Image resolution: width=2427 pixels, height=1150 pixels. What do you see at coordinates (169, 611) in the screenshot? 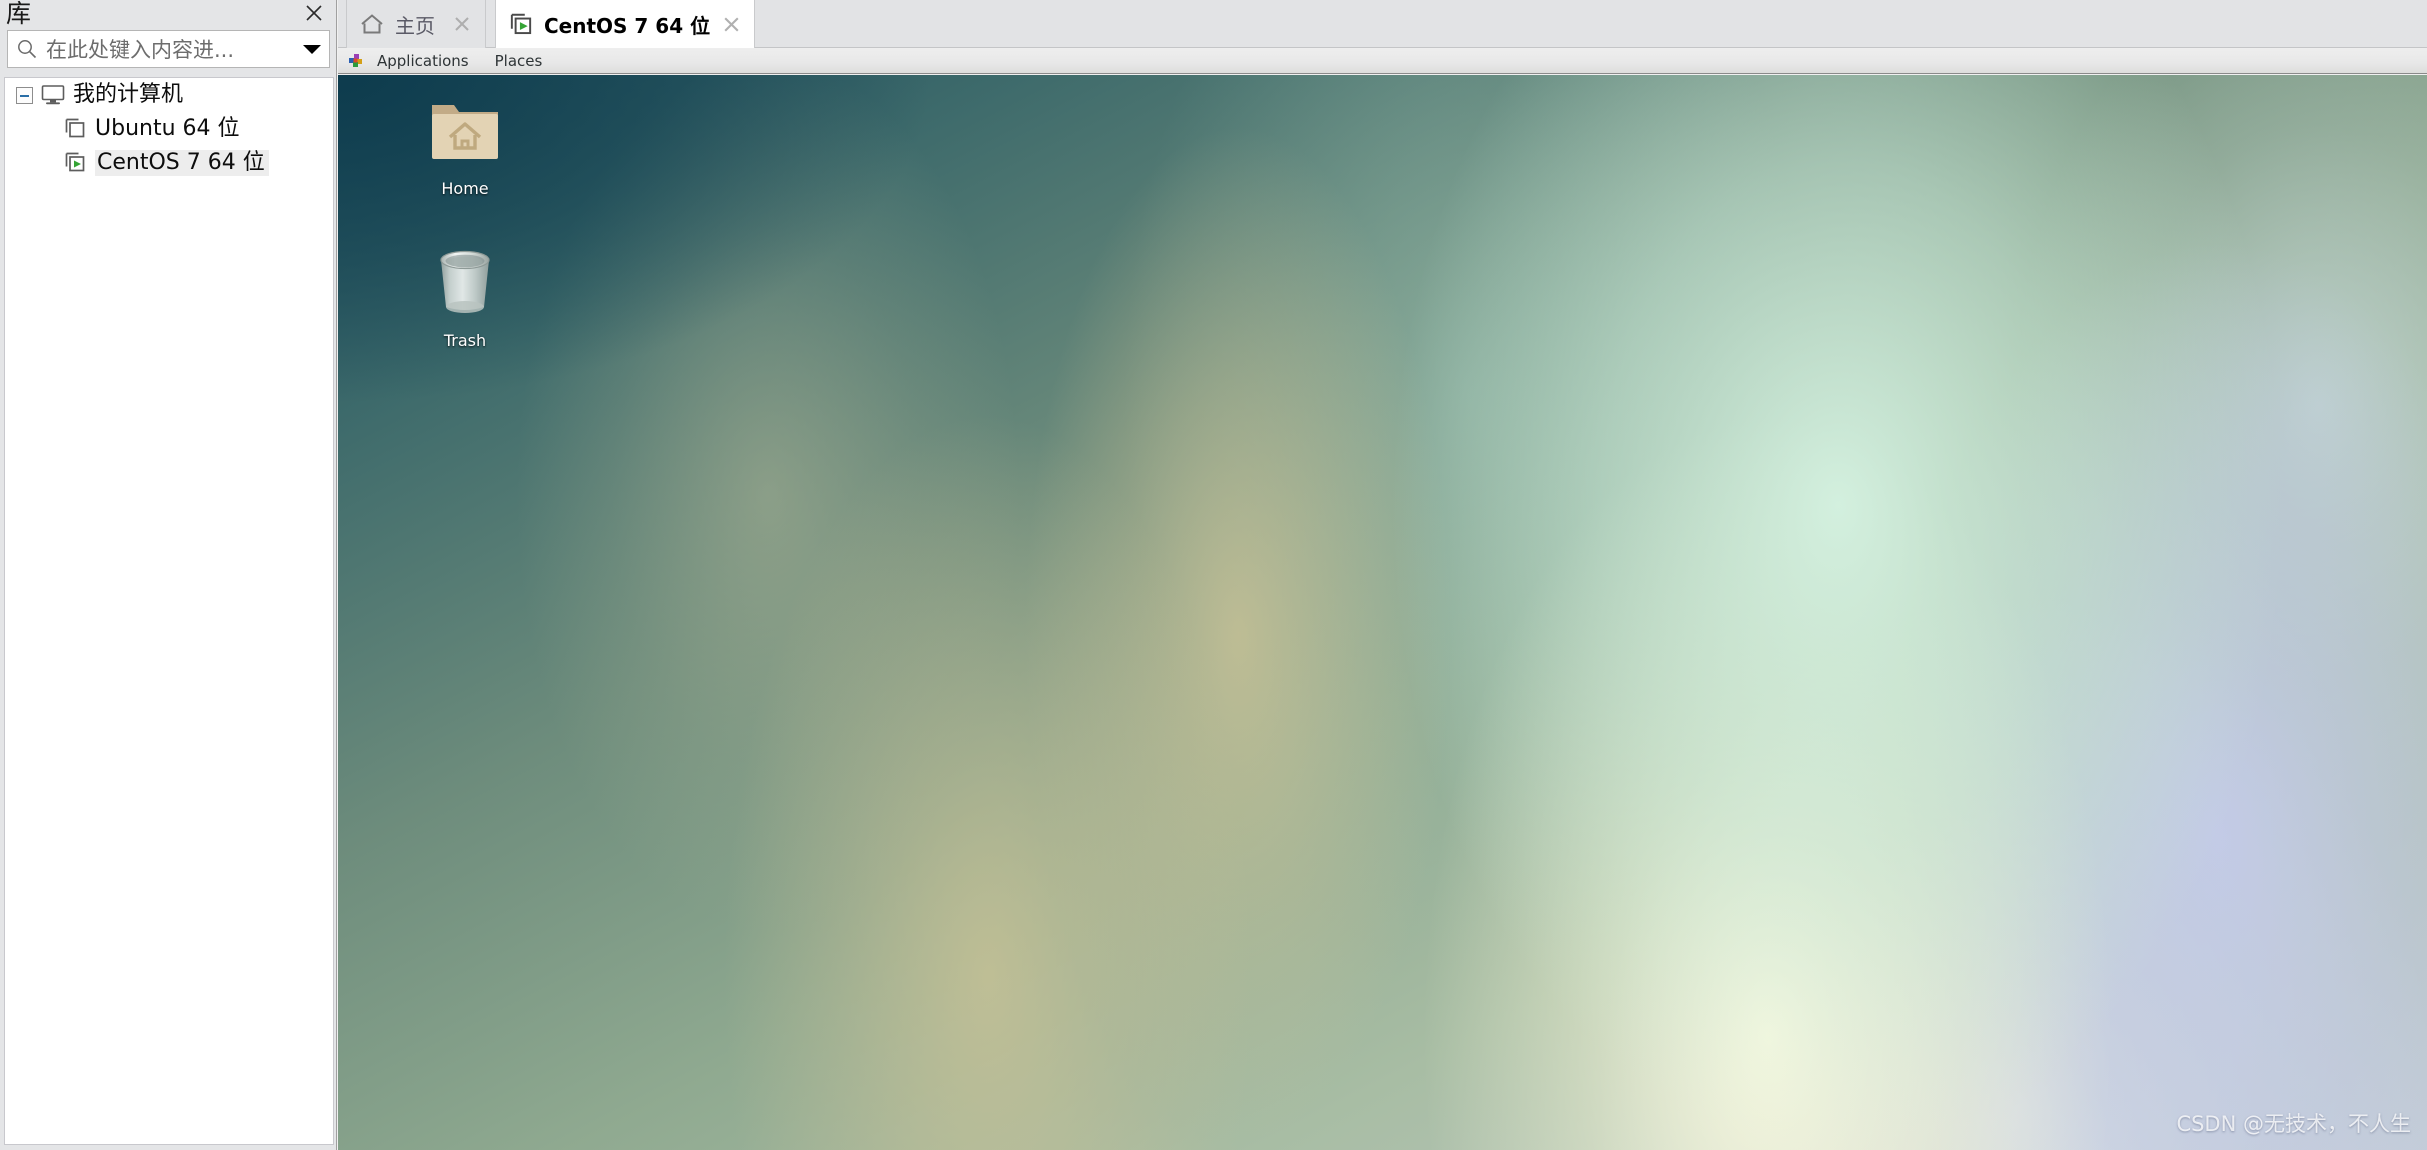
I see `library-tree: 我的计算机 Ubuntu 64 位 CentOS 7 64 位` at bounding box center [169, 611].